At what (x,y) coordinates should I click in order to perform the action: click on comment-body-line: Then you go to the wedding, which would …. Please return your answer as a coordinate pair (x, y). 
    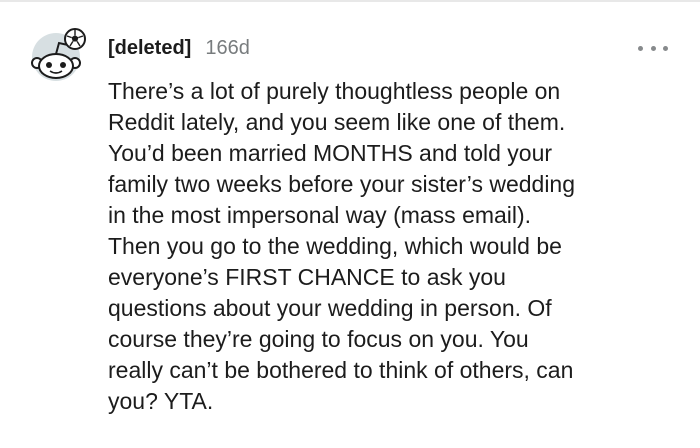
    Looking at the image, I should click on (335, 246).